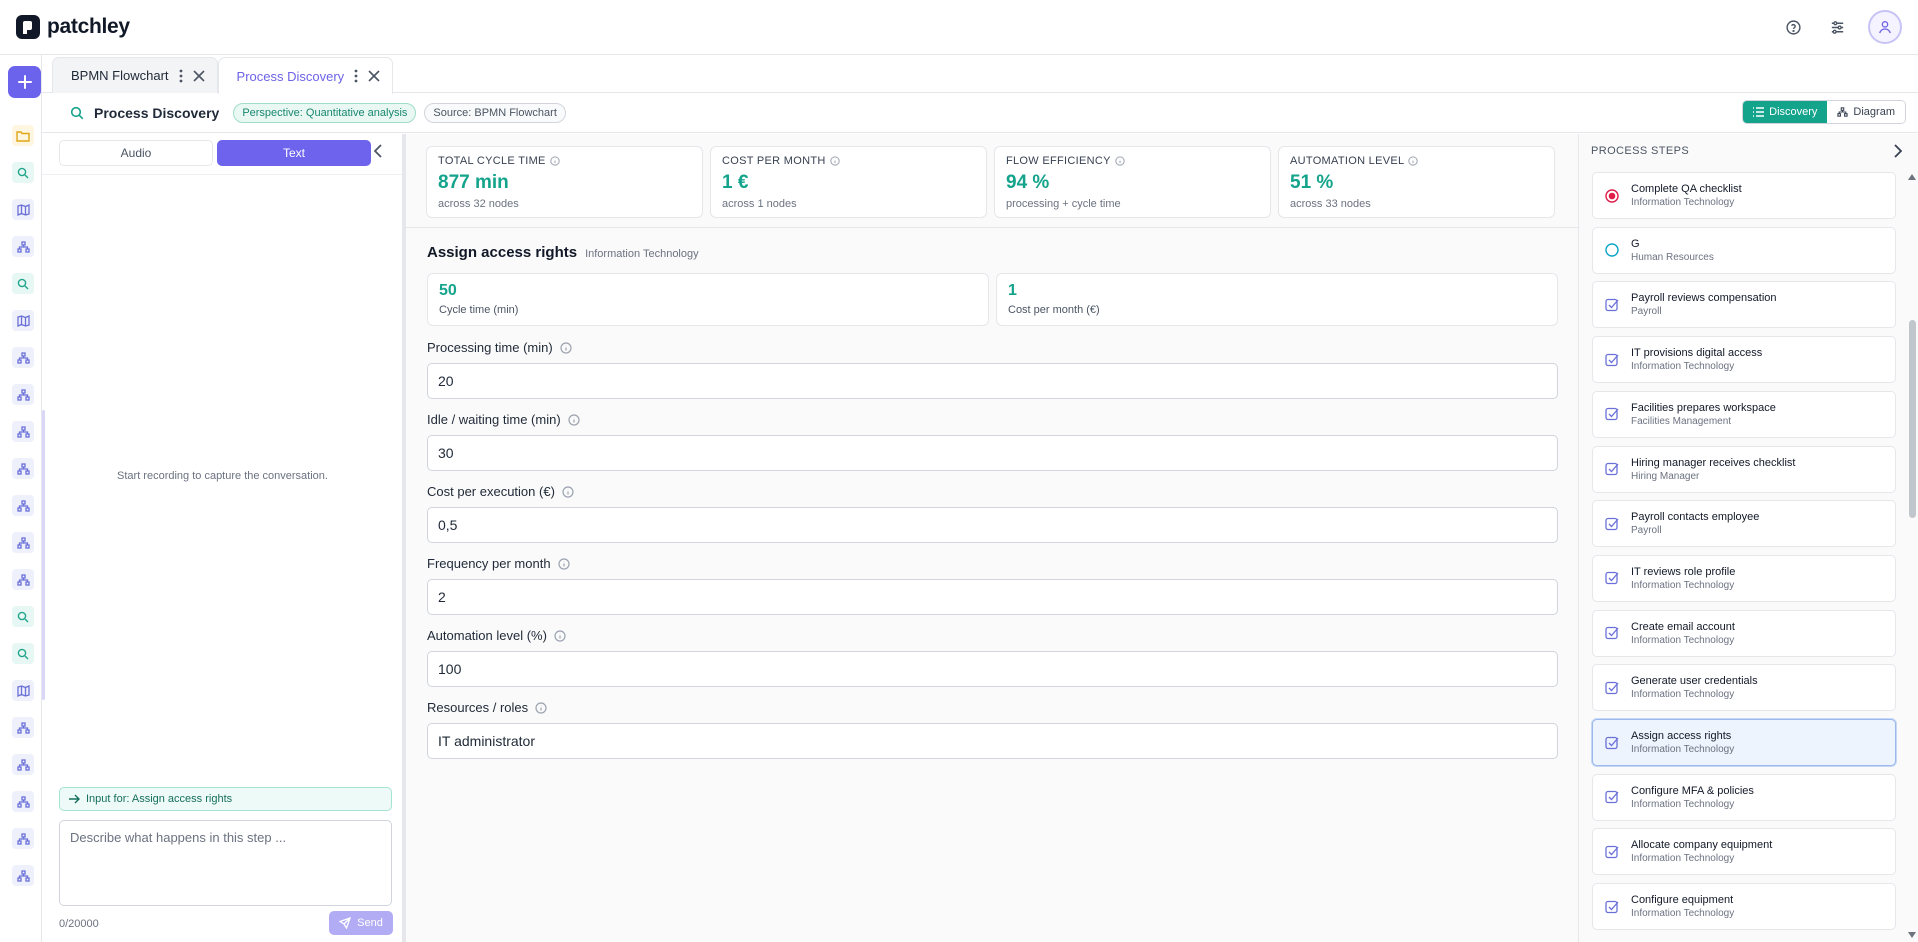 Image resolution: width=1918 pixels, height=942 pixels. I want to click on diagram-view-button: Diagram, so click(1866, 112).